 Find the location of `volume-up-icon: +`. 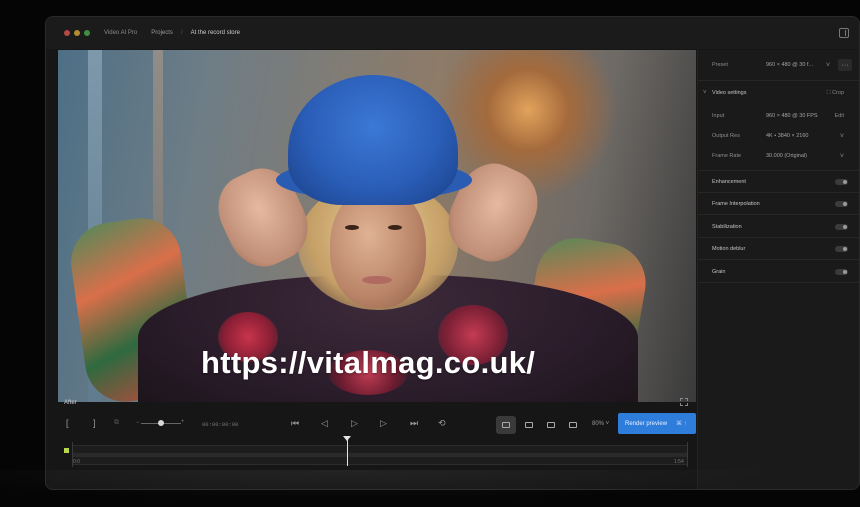

volume-up-icon: + is located at coordinates (183, 422).